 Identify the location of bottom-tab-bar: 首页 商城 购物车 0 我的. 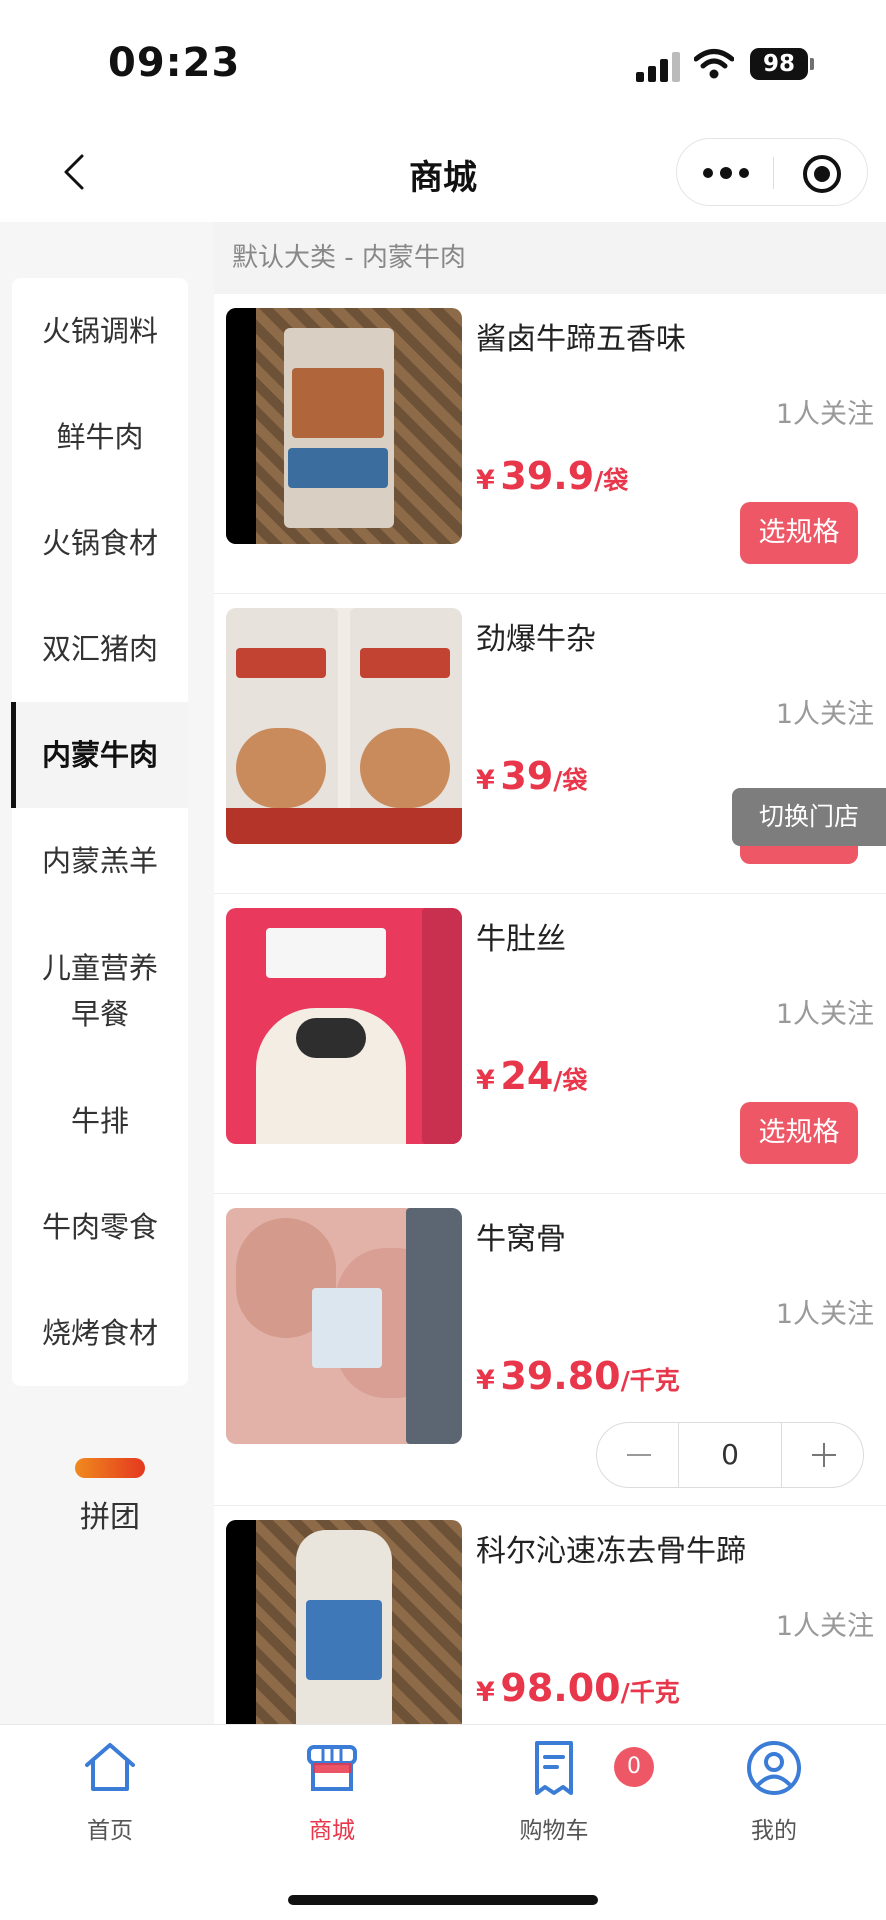
(443, 1822).